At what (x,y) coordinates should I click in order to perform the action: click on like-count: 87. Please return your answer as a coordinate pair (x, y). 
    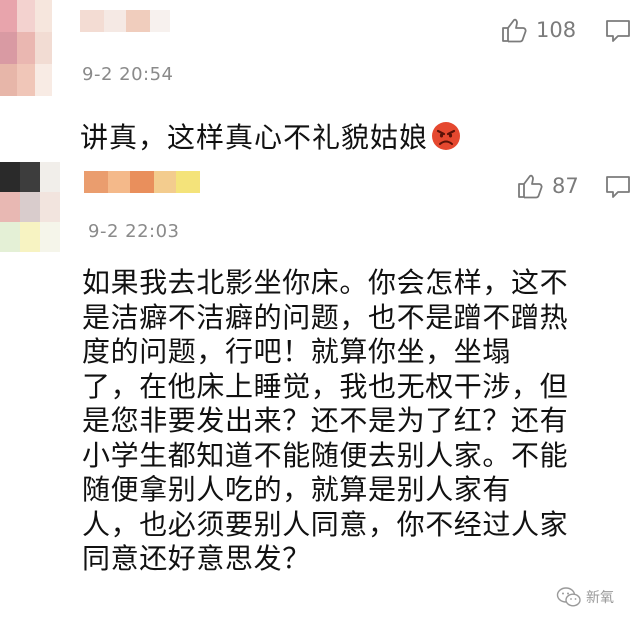
    Looking at the image, I should click on (565, 186).